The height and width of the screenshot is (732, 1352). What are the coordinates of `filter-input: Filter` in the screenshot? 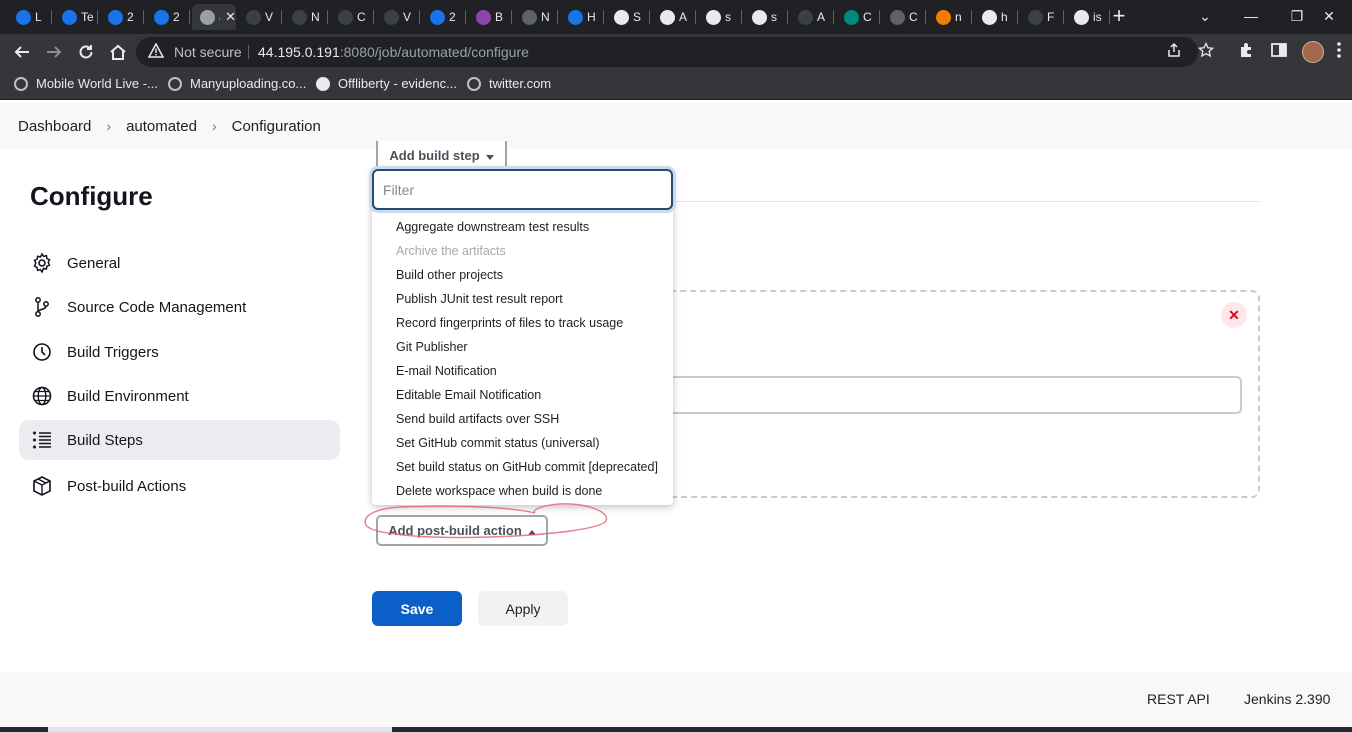 It's located at (522, 189).